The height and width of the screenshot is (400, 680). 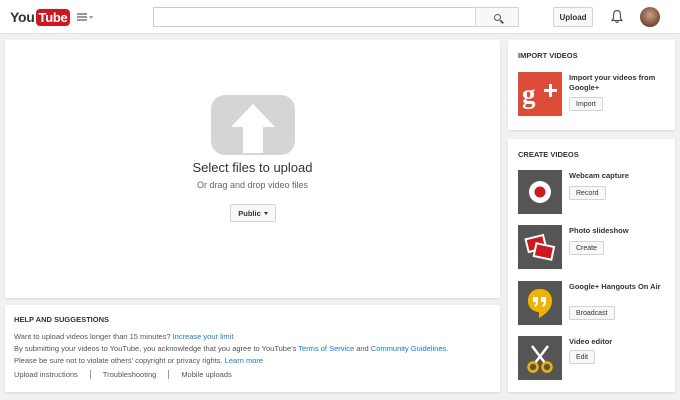 What do you see at coordinates (573, 17) in the screenshot?
I see `upload-button: Upload` at bounding box center [573, 17].